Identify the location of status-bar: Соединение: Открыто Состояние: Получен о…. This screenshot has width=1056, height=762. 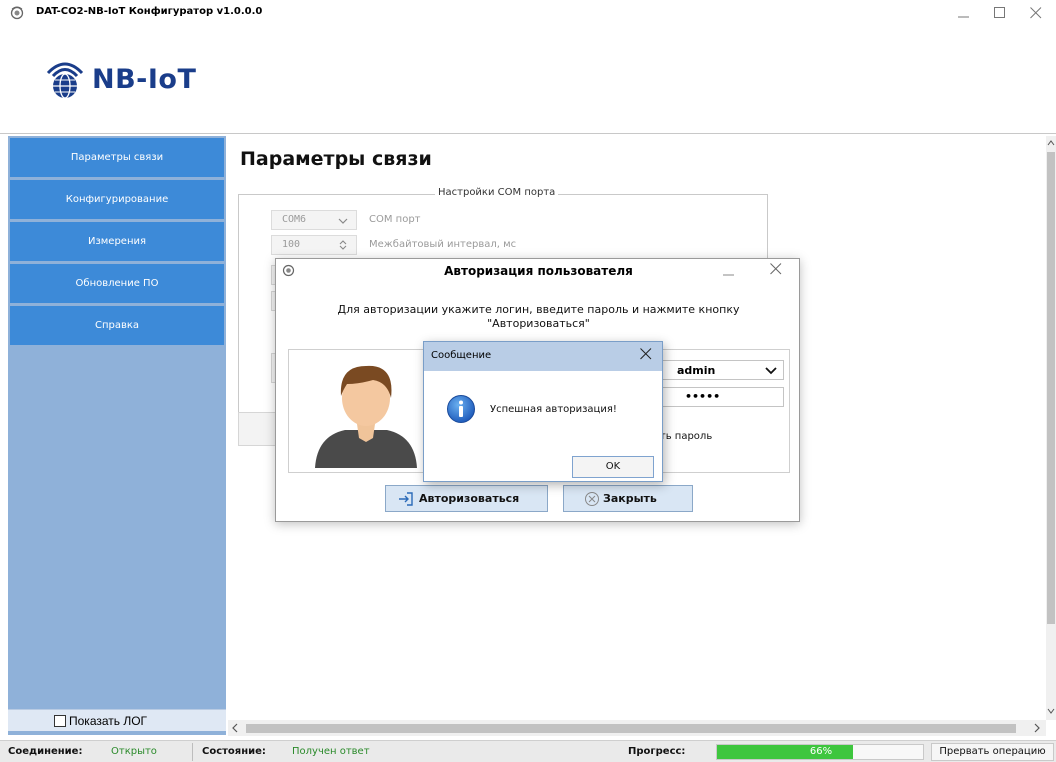
(528, 751).